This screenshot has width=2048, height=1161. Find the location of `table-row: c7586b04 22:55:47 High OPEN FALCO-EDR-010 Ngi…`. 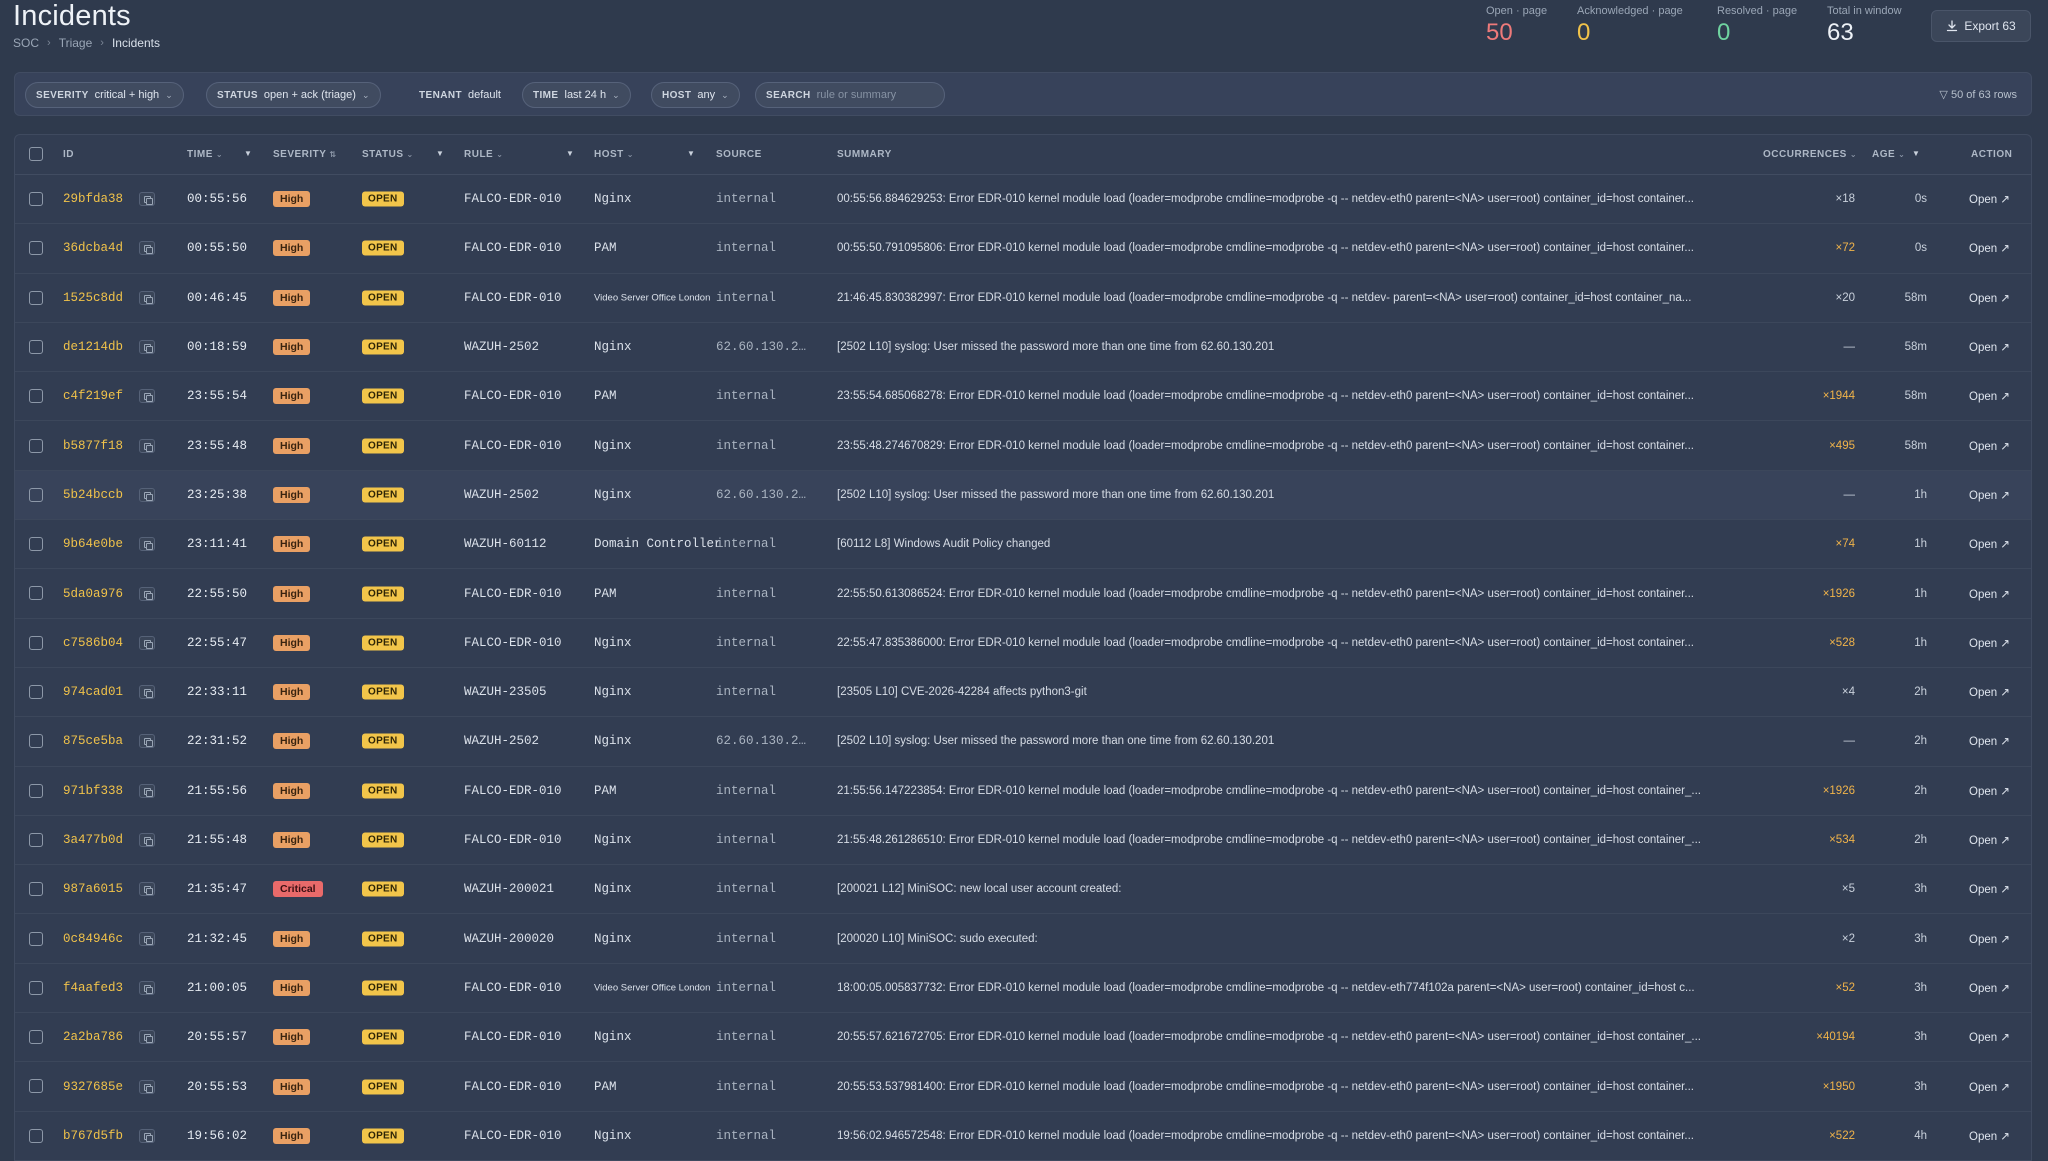

table-row: c7586b04 22:55:47 High OPEN FALCO-EDR-010 Ngi… is located at coordinates (1023, 643).